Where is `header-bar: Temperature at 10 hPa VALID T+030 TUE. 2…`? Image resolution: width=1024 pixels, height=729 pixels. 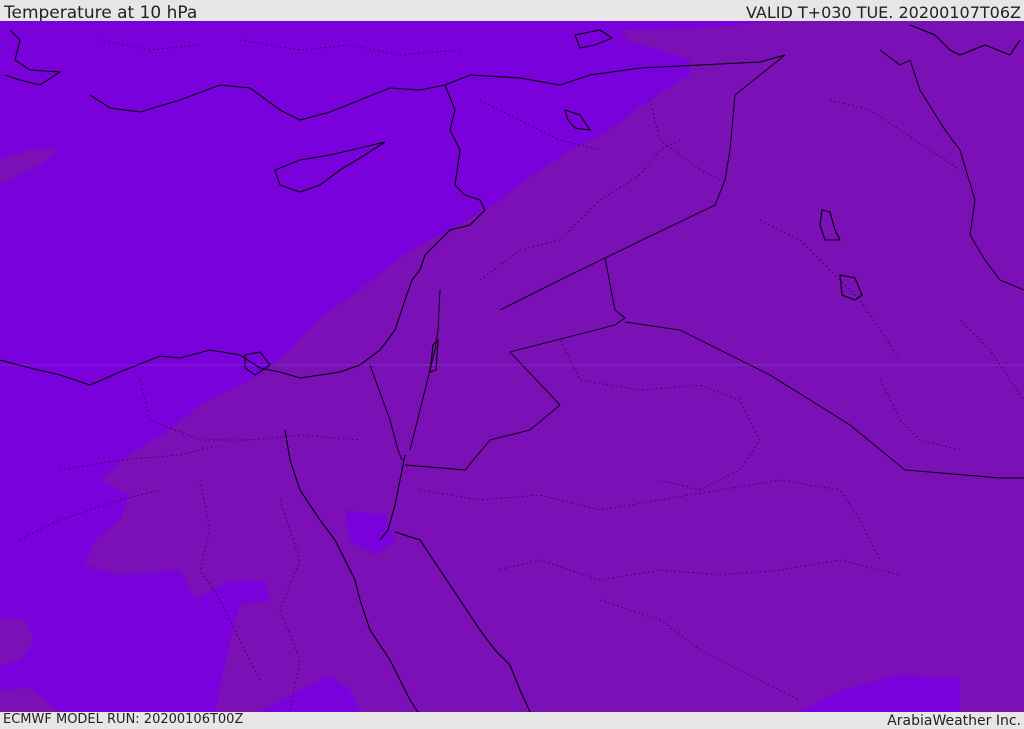 header-bar: Temperature at 10 hPa VALID T+030 TUE. 2… is located at coordinates (512, 11).